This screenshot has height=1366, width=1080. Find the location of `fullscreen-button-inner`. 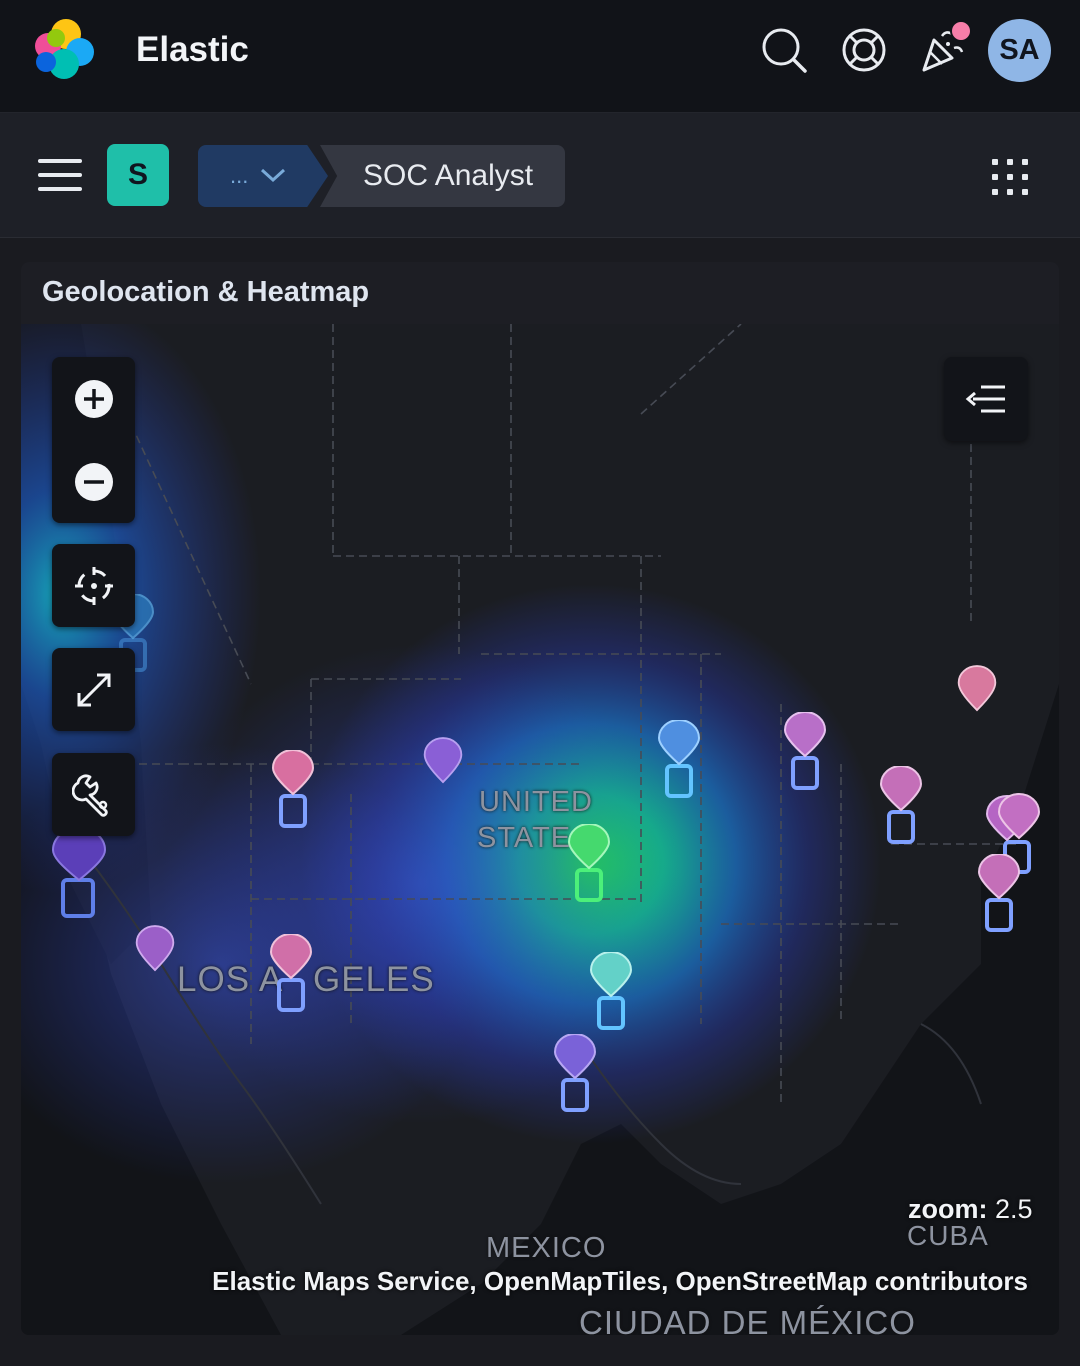

fullscreen-button-inner is located at coordinates (93, 689).